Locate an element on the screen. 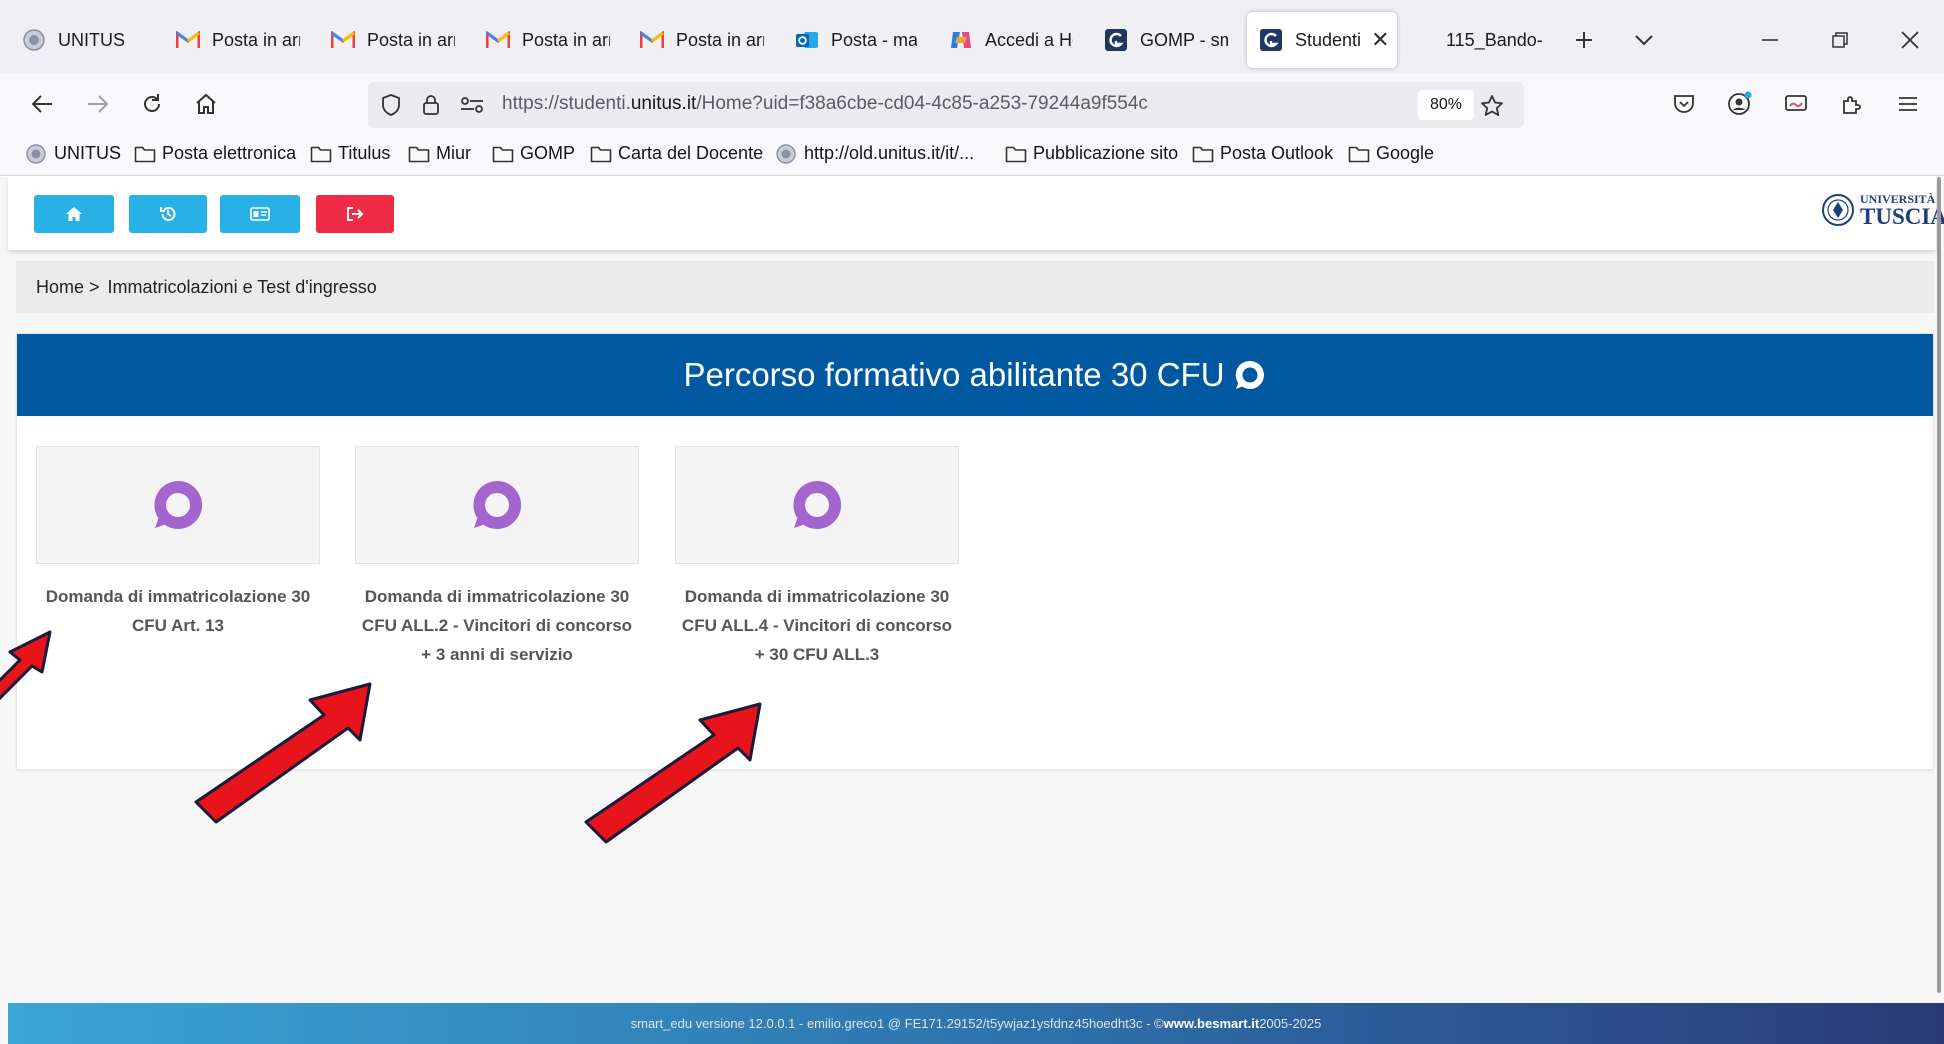 Image resolution: width=1944 pixels, height=1044 pixels. forward-arrow-icon is located at coordinates (98, 104).